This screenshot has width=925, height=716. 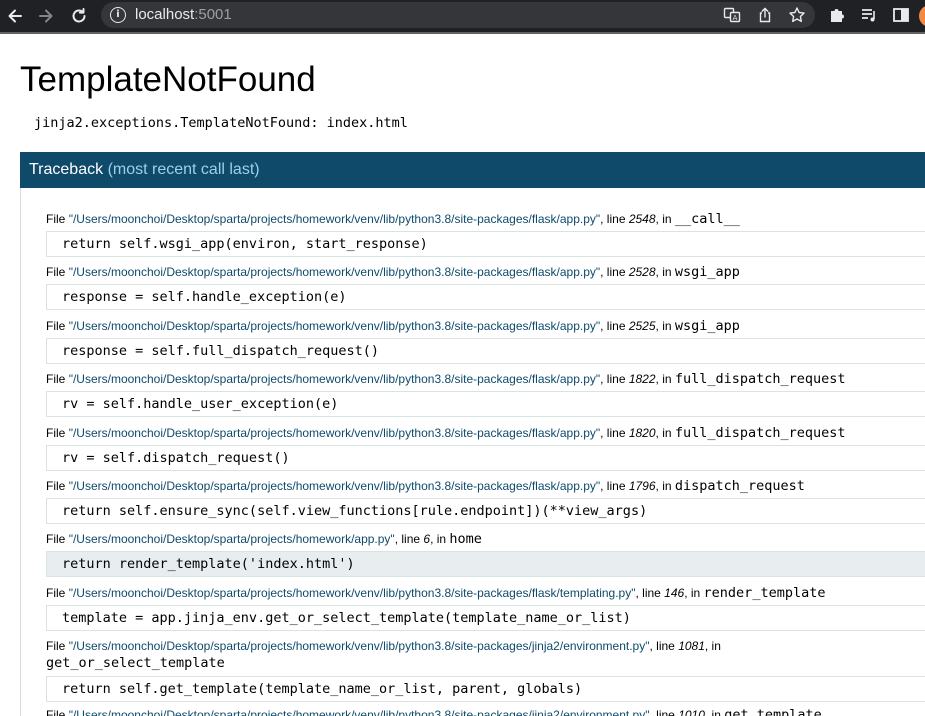 What do you see at coordinates (764, 593) in the screenshot?
I see `frame-function: render_template` at bounding box center [764, 593].